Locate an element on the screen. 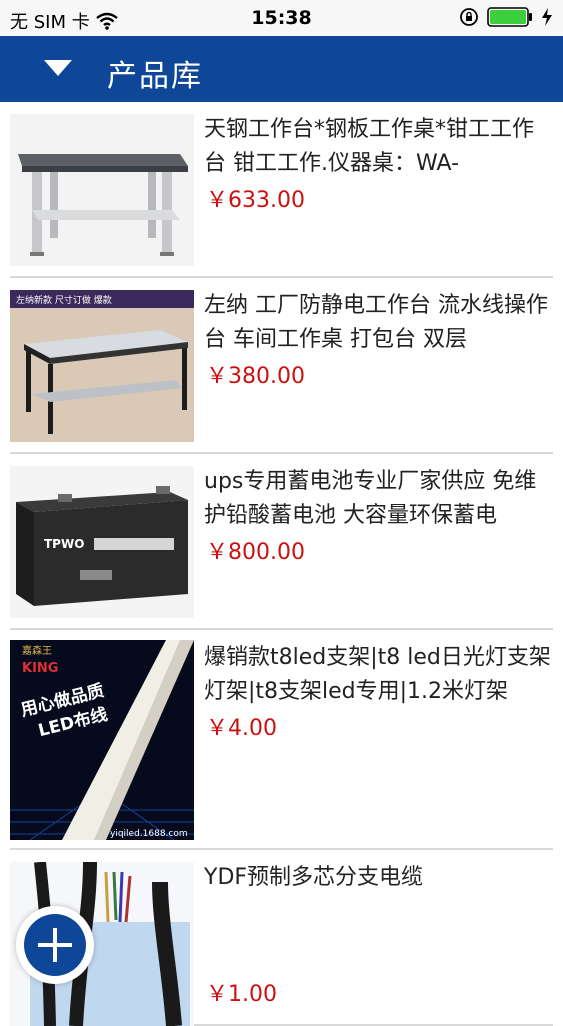 The image size is (563, 1026). product-image: 左纳新款 尺寸订做 爆款 is located at coordinates (102, 366).